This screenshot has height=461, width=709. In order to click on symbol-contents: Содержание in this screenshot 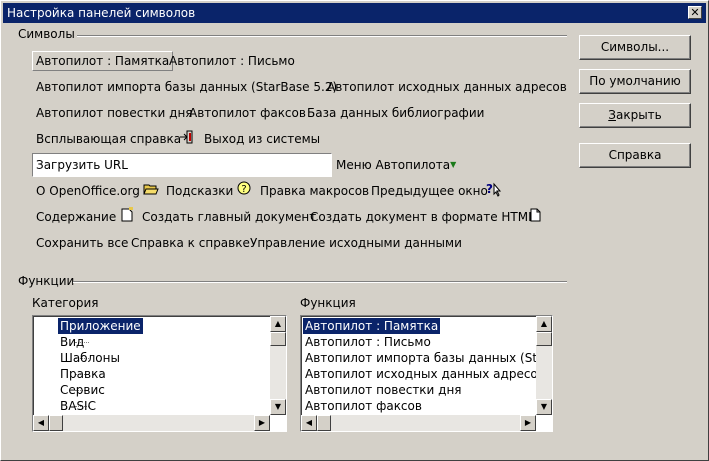, I will do `click(76, 217)`.